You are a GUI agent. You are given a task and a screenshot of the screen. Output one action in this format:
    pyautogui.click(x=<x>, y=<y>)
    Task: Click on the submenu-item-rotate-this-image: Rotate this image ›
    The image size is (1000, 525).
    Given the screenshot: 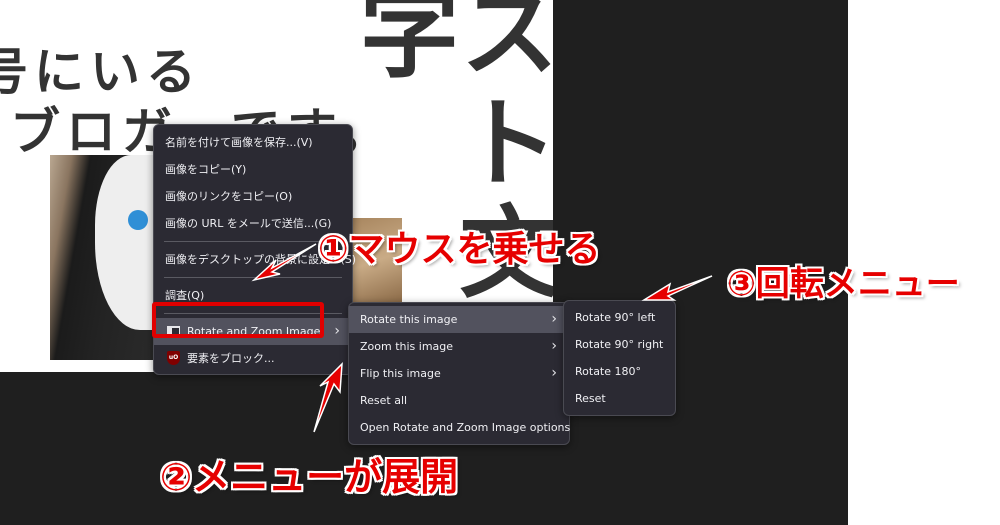 What is the action you would take?
    pyautogui.click(x=459, y=319)
    